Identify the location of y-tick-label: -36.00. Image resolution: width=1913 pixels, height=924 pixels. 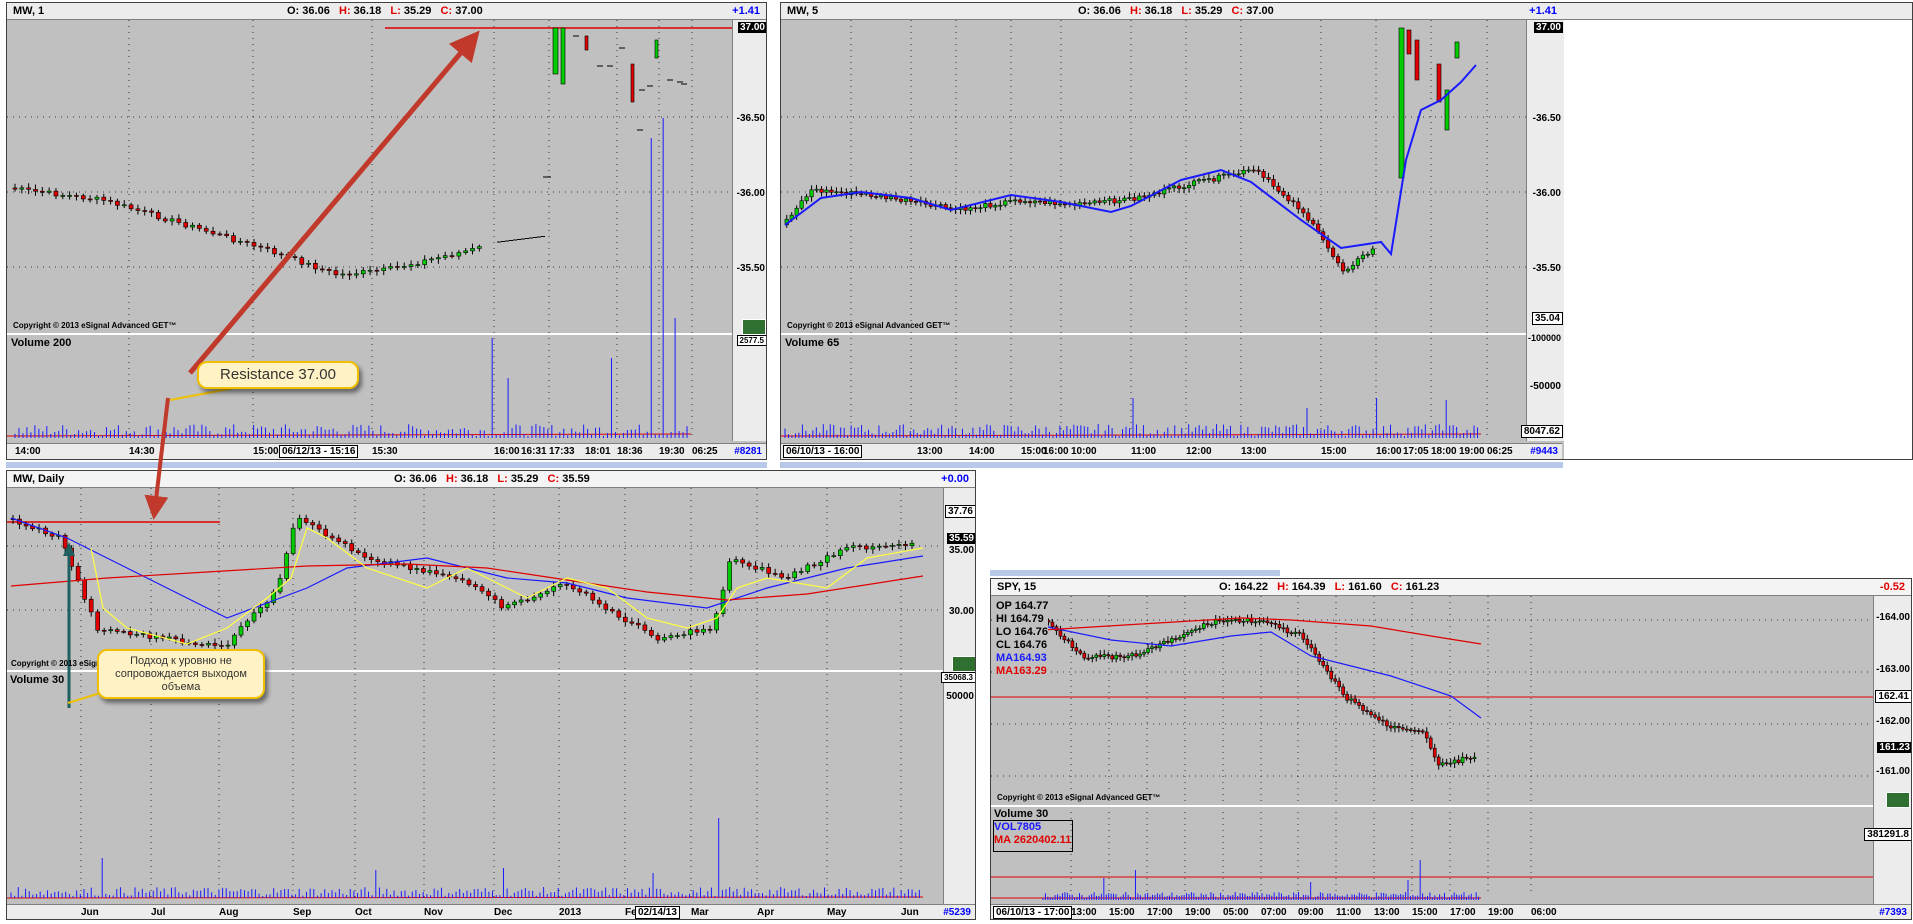
(1546, 193).